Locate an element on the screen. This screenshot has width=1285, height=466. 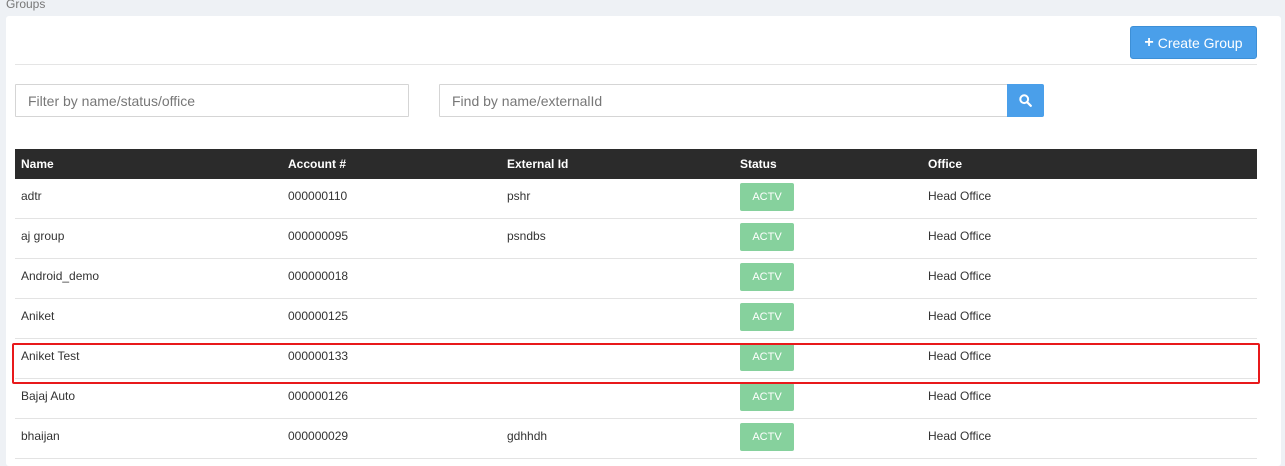
row-external-id: pshr is located at coordinates (519, 196).